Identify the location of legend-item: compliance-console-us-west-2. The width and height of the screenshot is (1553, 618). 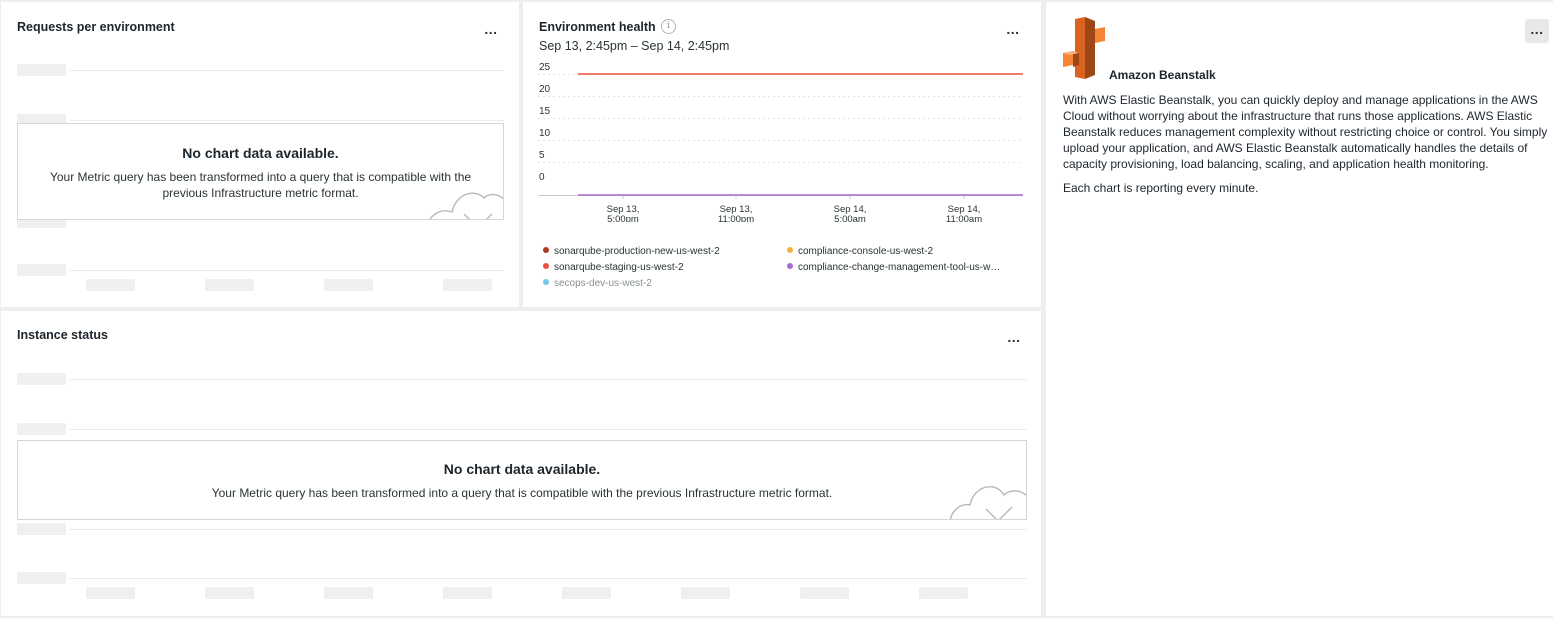
(860, 251).